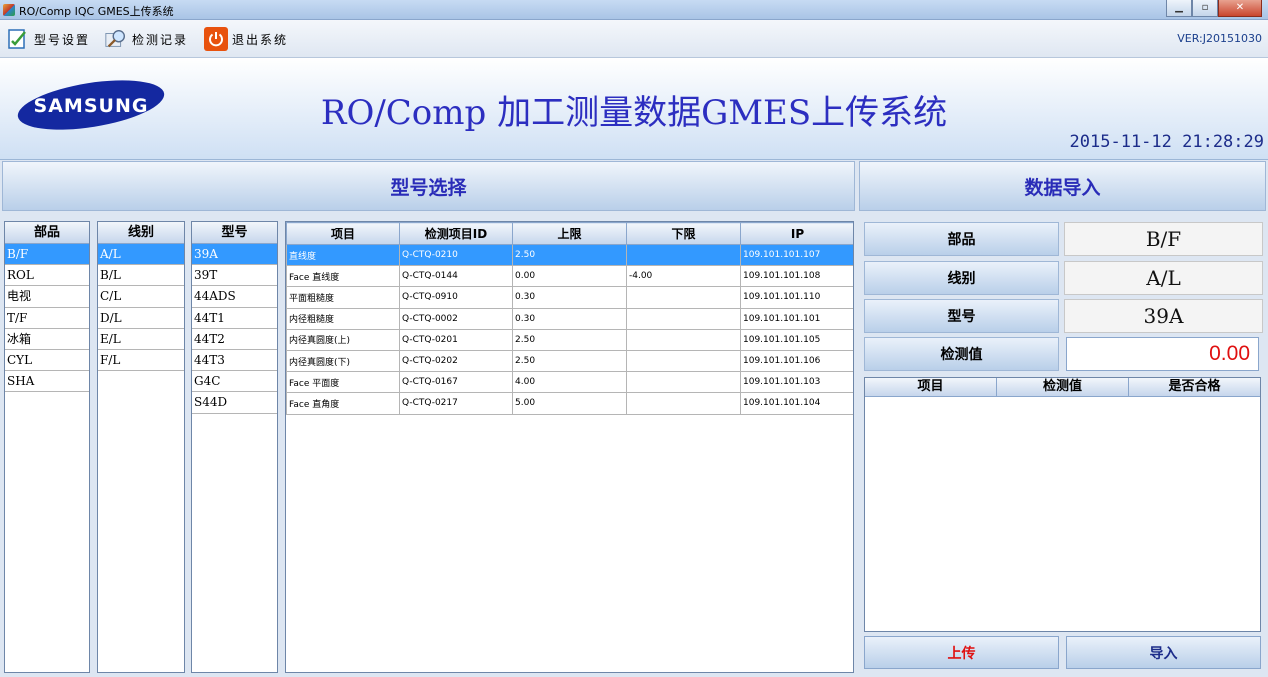 Image resolution: width=1268 pixels, height=677 pixels. What do you see at coordinates (47, 339) in the screenshot?
I see `part-list-item: 冰箱` at bounding box center [47, 339].